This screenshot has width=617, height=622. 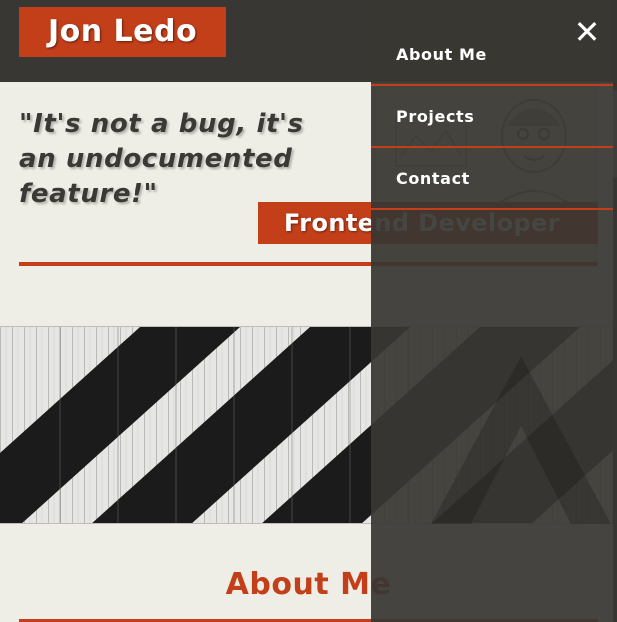 I want to click on nav-item-about: About Me, so click(x=492, y=55).